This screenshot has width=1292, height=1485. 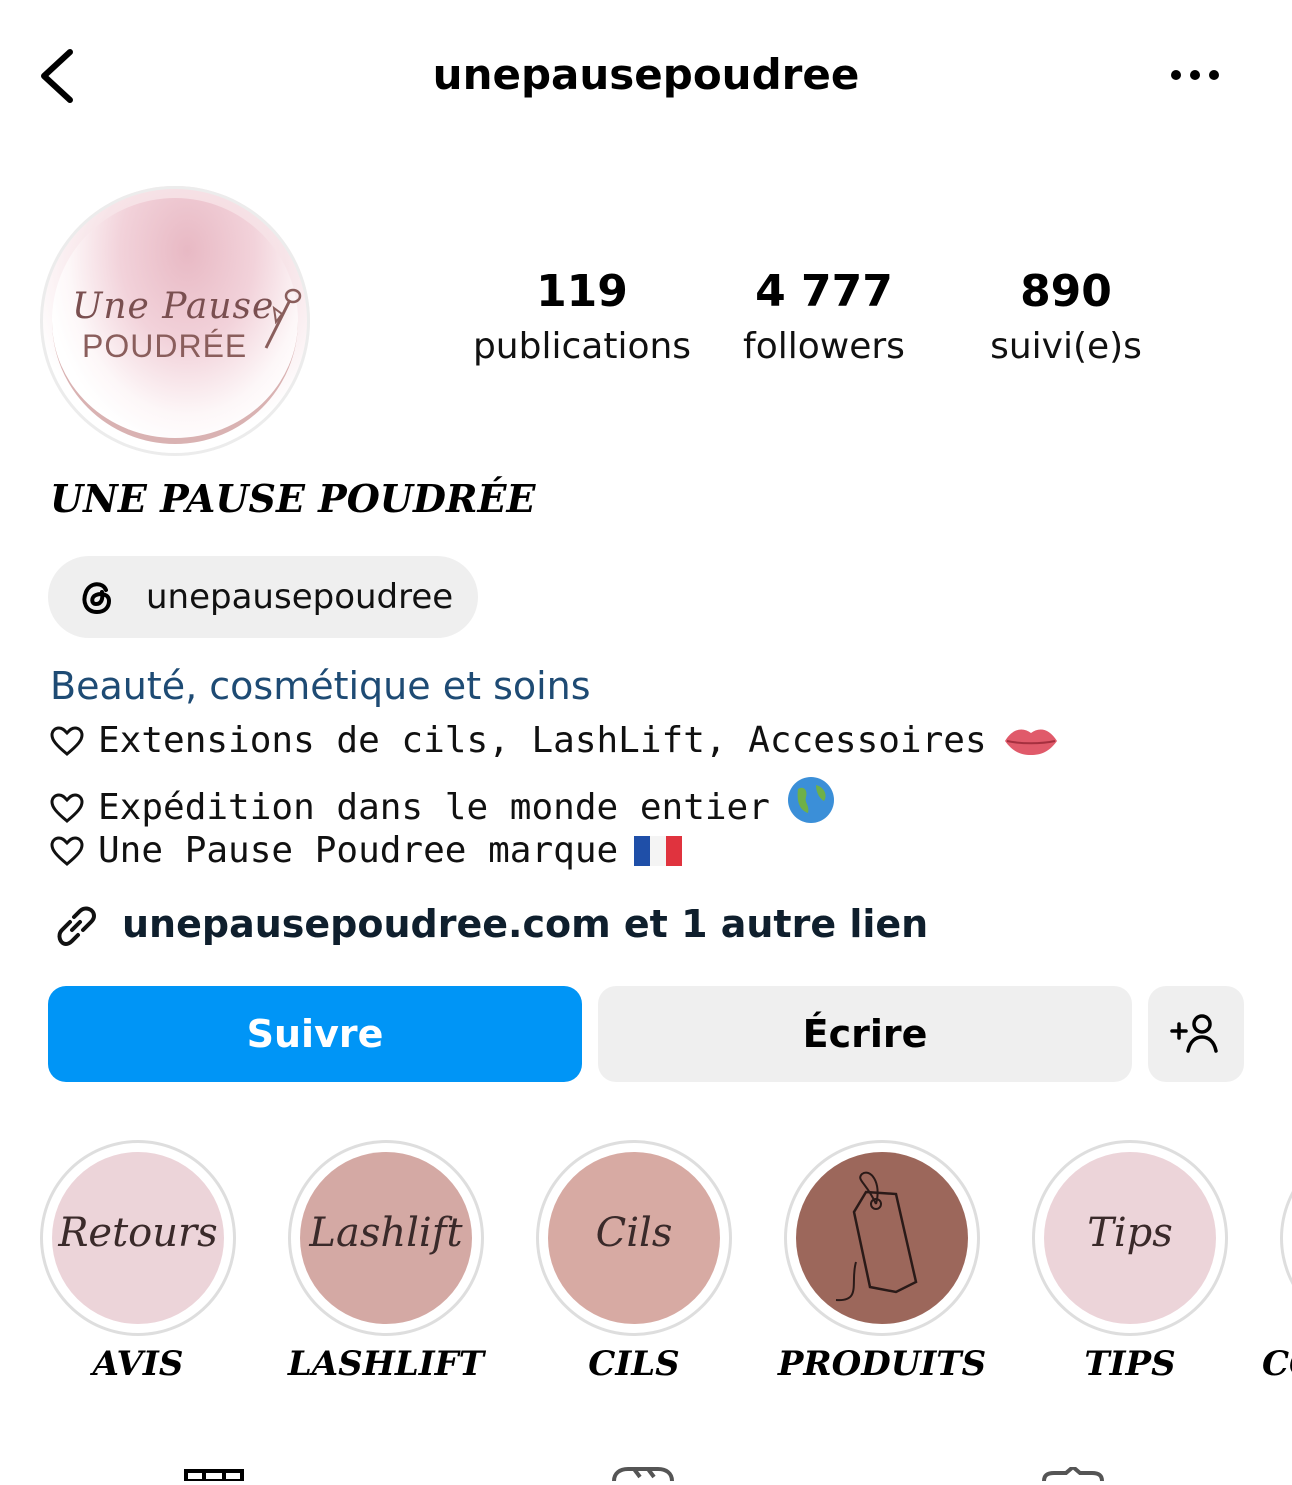 What do you see at coordinates (173, 306) in the screenshot?
I see `avatar-logo-script: Une Pause` at bounding box center [173, 306].